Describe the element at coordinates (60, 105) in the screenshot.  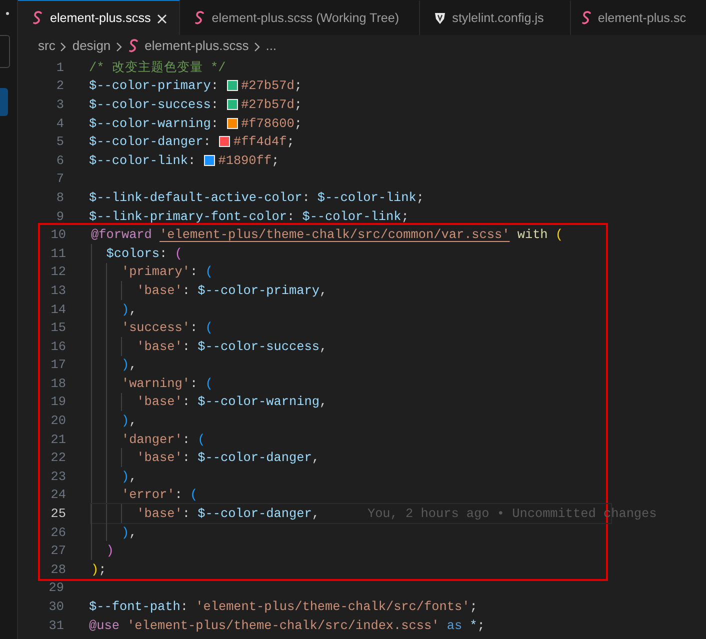
I see `line-number: 3` at that location.